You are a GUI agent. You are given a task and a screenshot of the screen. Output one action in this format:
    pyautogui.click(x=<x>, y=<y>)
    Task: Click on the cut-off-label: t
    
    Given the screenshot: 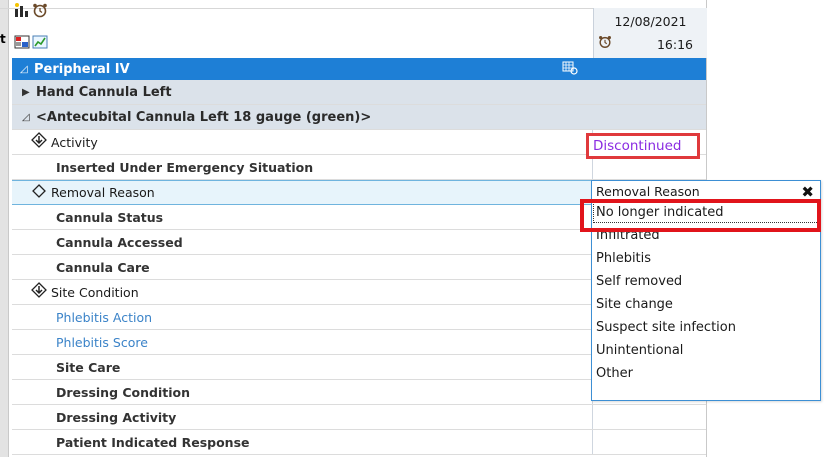 What is the action you would take?
    pyautogui.click(x=3, y=39)
    